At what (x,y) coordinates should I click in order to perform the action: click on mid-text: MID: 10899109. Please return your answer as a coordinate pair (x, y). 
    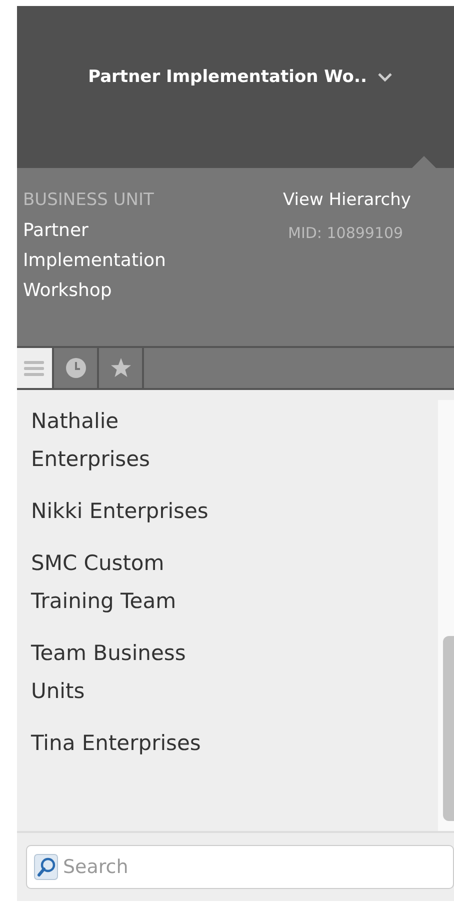
    Looking at the image, I should click on (346, 233).